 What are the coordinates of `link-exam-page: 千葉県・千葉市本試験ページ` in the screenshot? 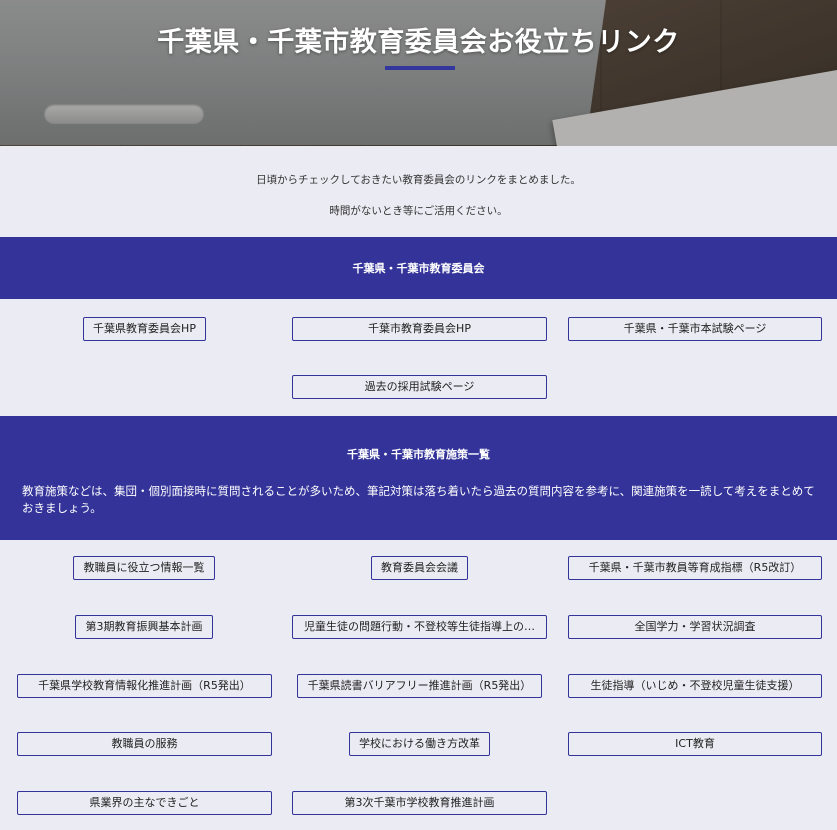 It's located at (695, 329).